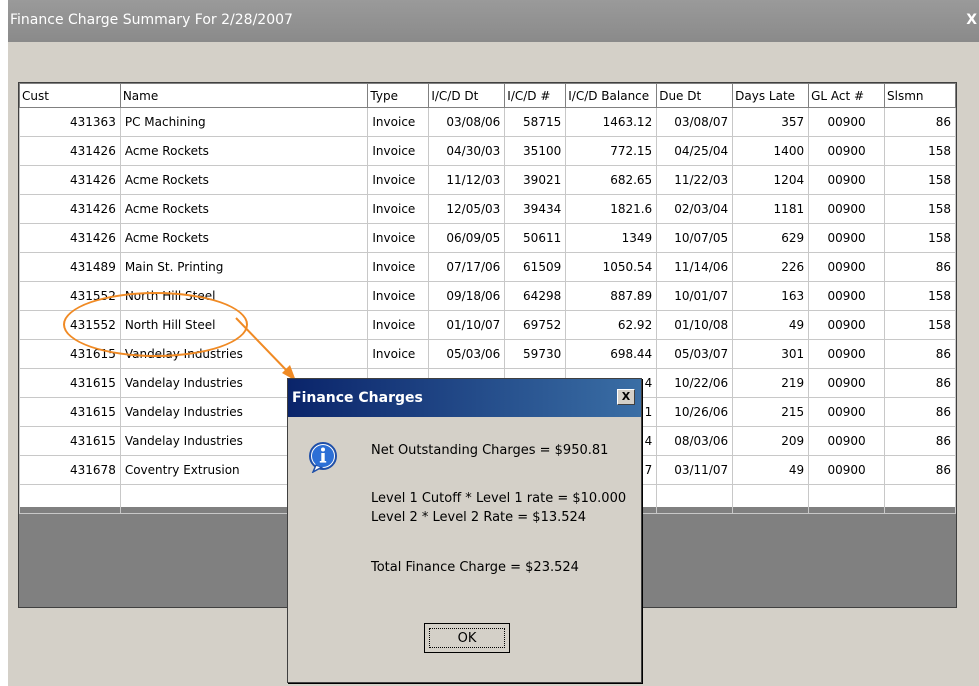 This screenshot has height=686, width=979. I want to click on cell-icd-balance: 1463.12, so click(611, 122).